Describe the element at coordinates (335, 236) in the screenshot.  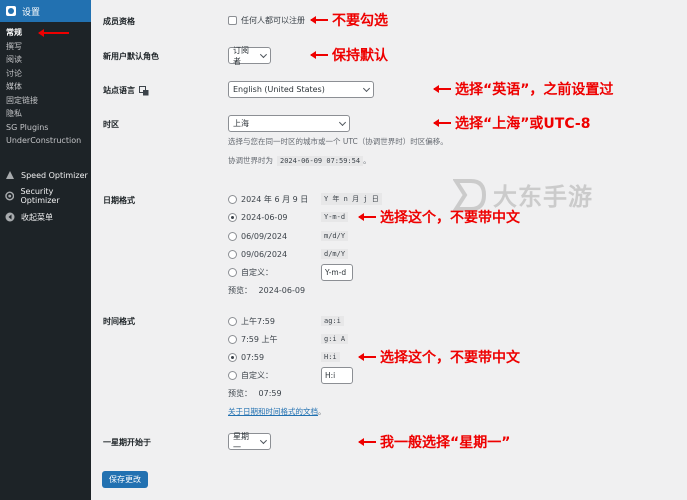
I see `date-format-code: m/d/Y` at that location.